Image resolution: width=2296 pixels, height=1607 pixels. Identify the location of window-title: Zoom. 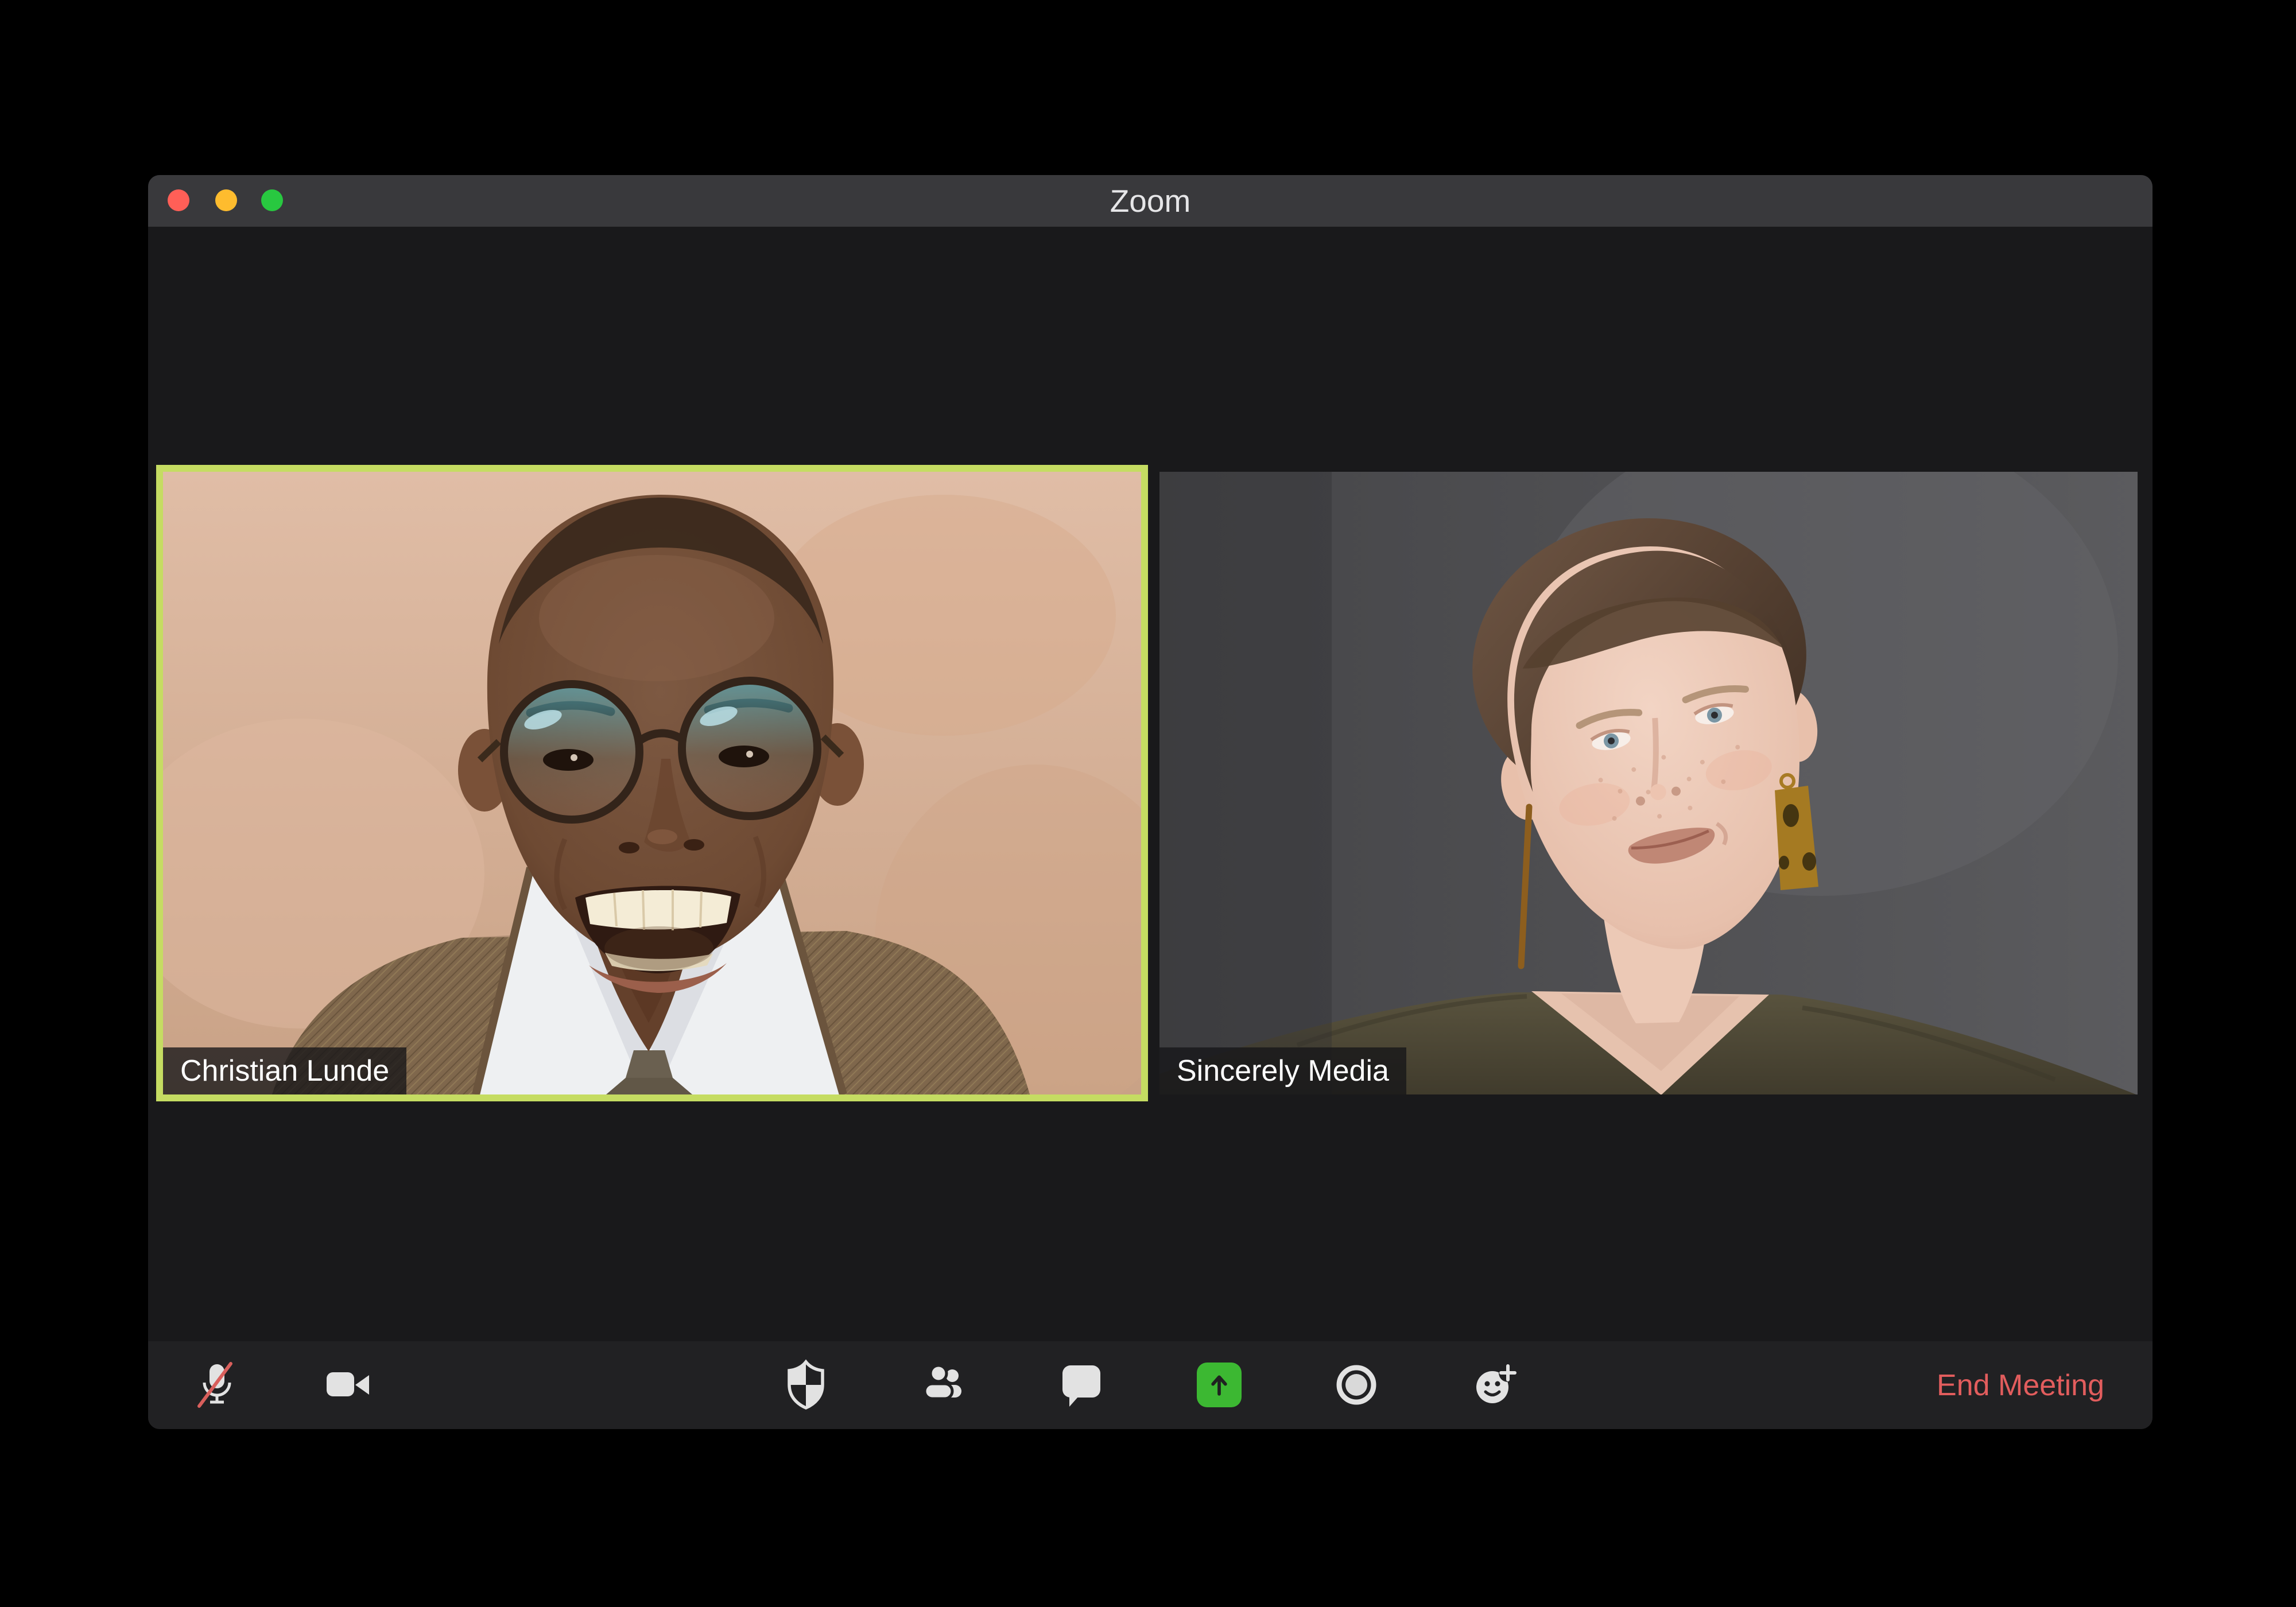
(1150, 201).